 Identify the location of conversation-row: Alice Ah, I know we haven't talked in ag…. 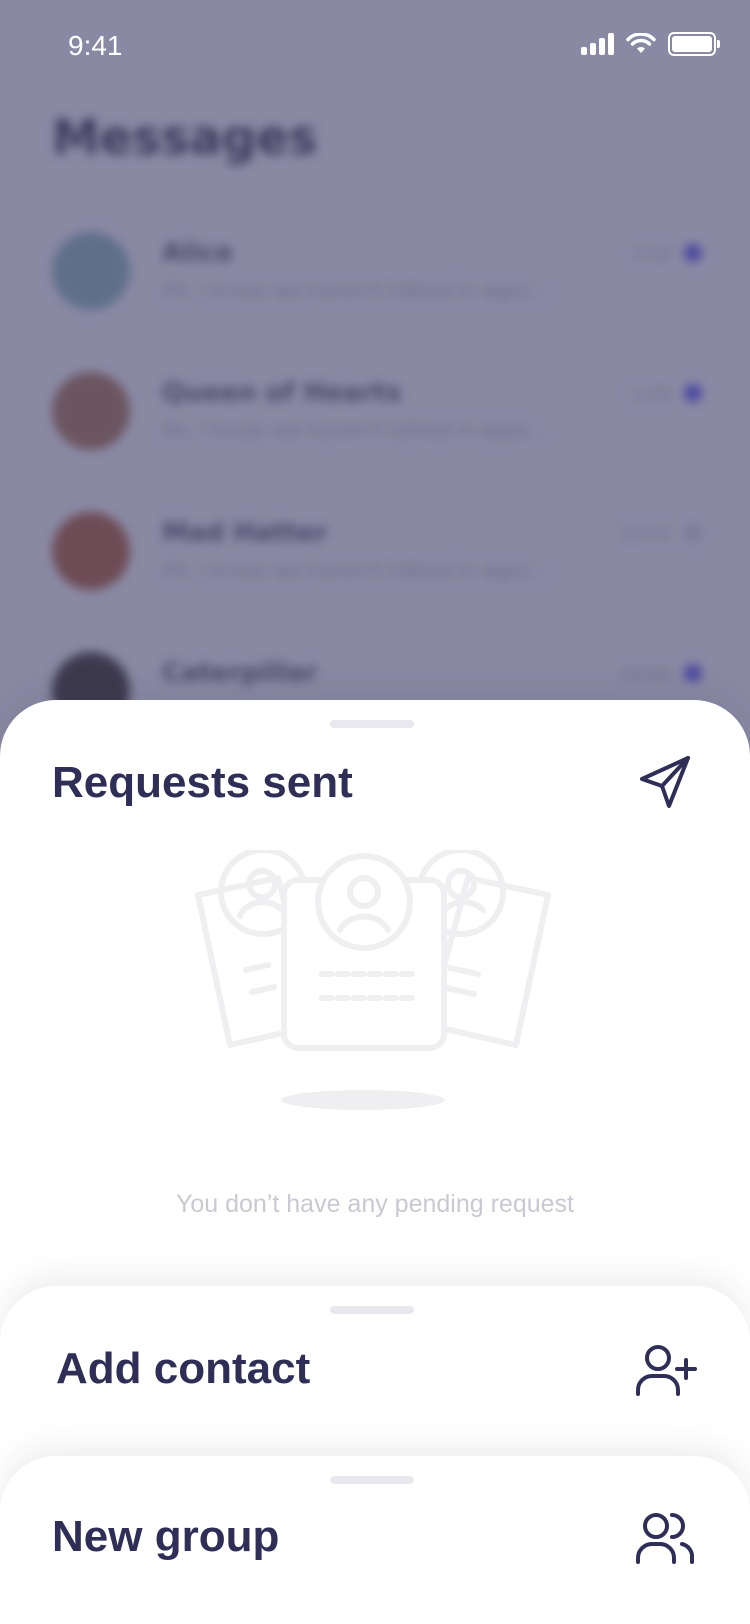
(377, 277).